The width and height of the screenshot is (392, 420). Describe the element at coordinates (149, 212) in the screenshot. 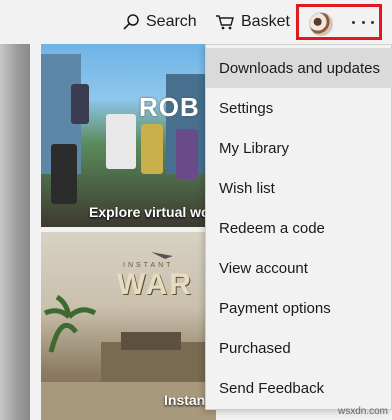

I see `tile-caption: Explore virtual wo` at that location.